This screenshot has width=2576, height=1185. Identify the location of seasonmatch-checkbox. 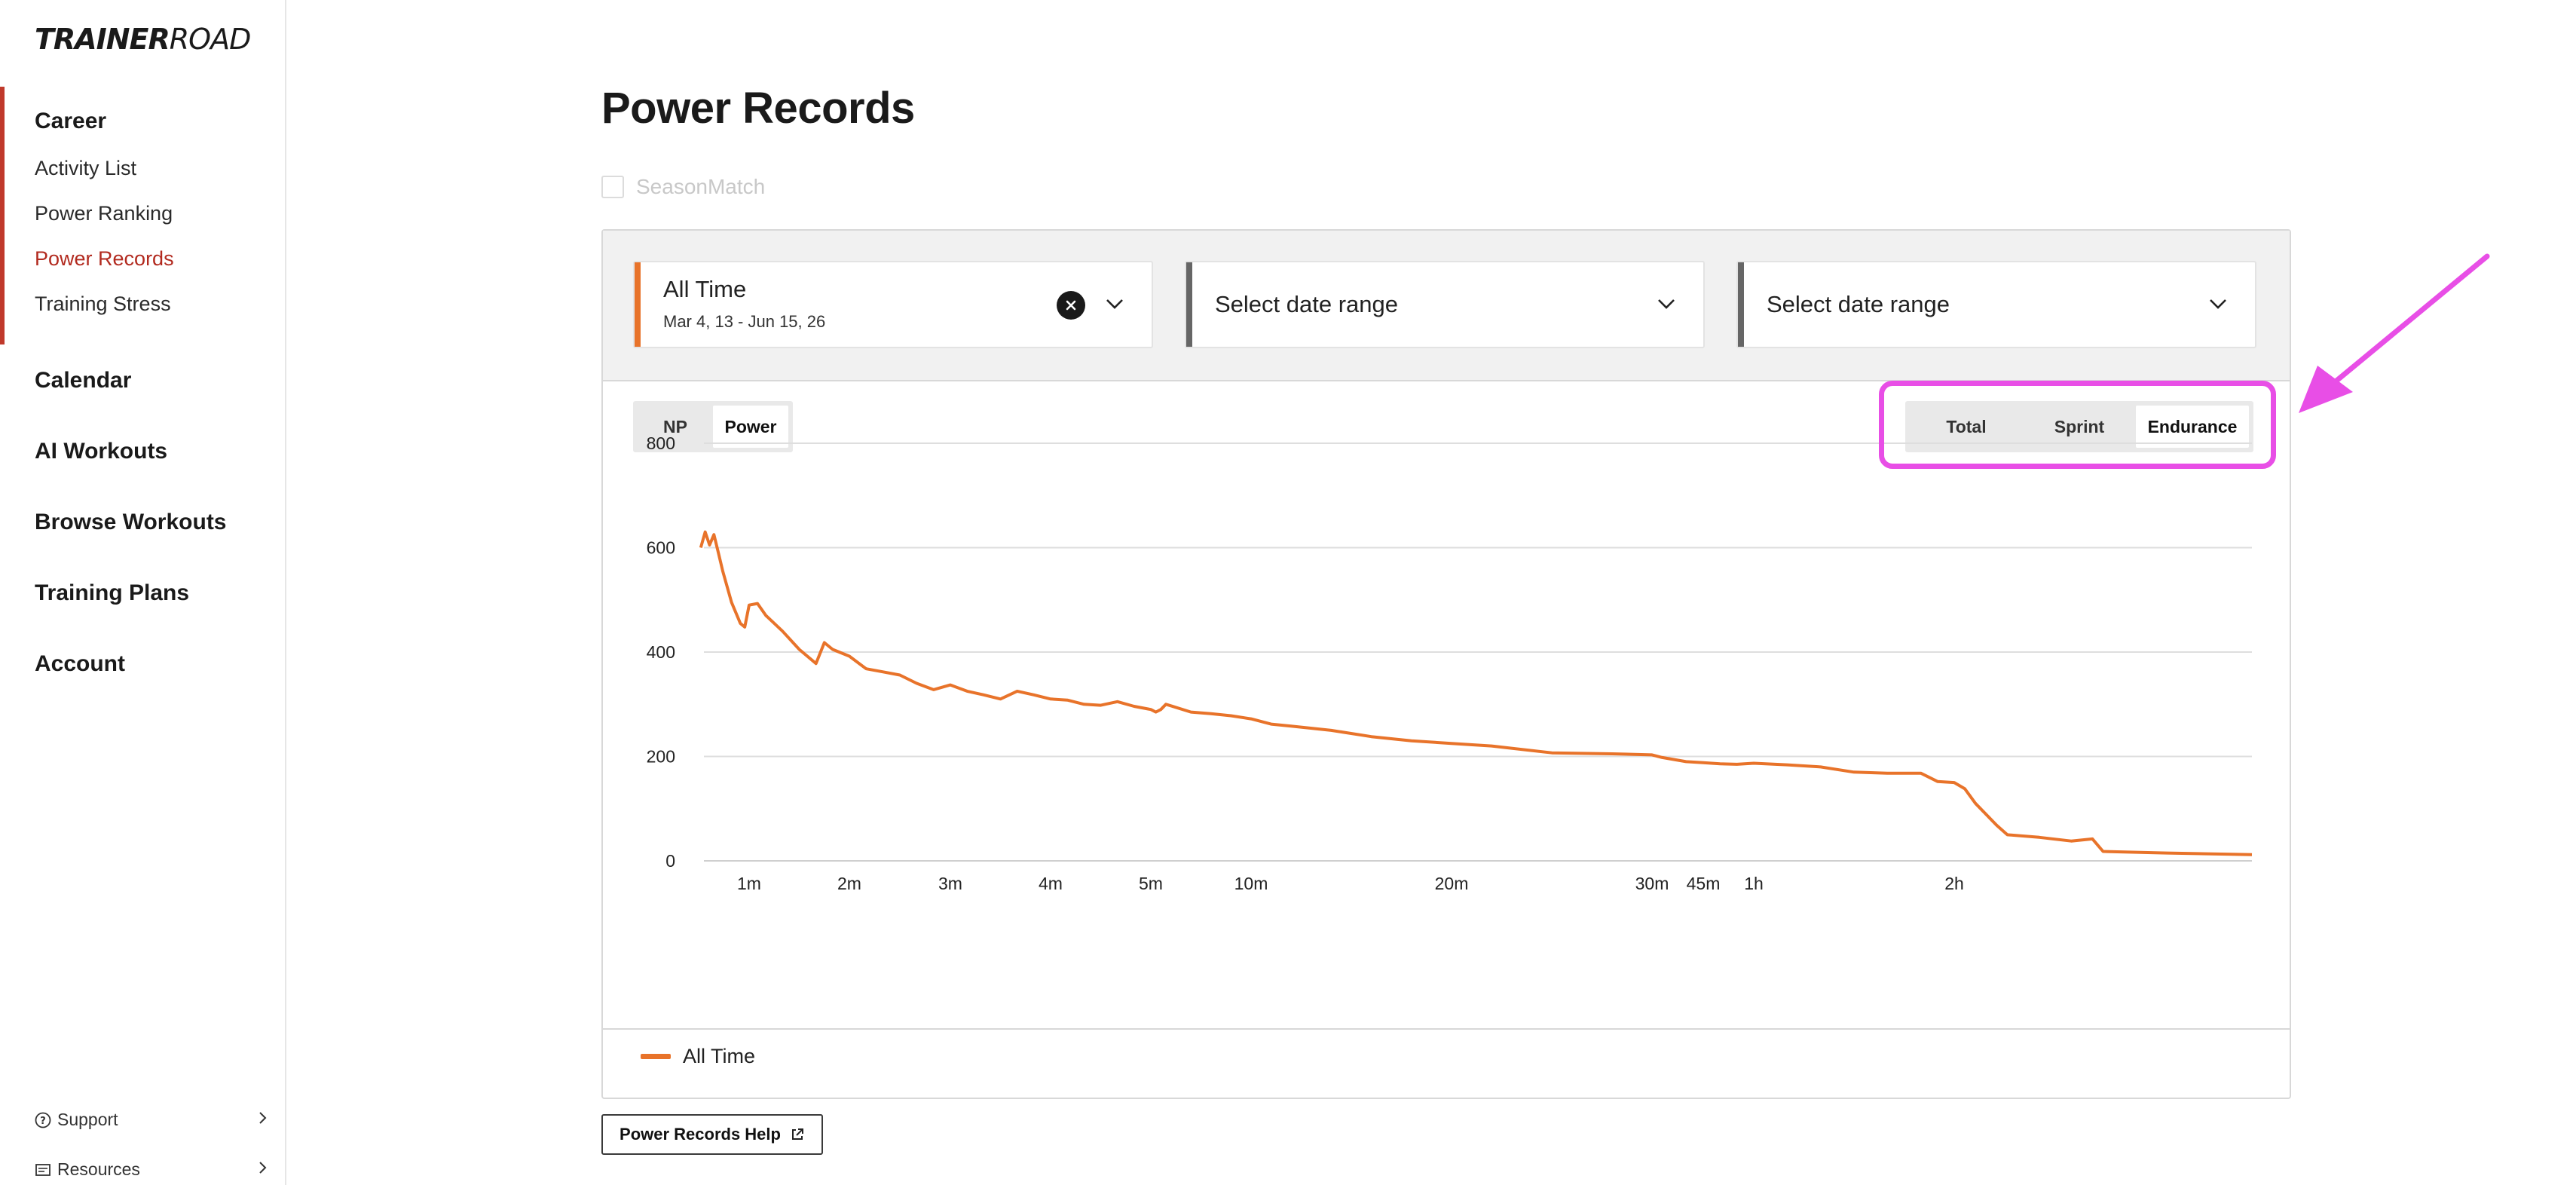
(612, 187).